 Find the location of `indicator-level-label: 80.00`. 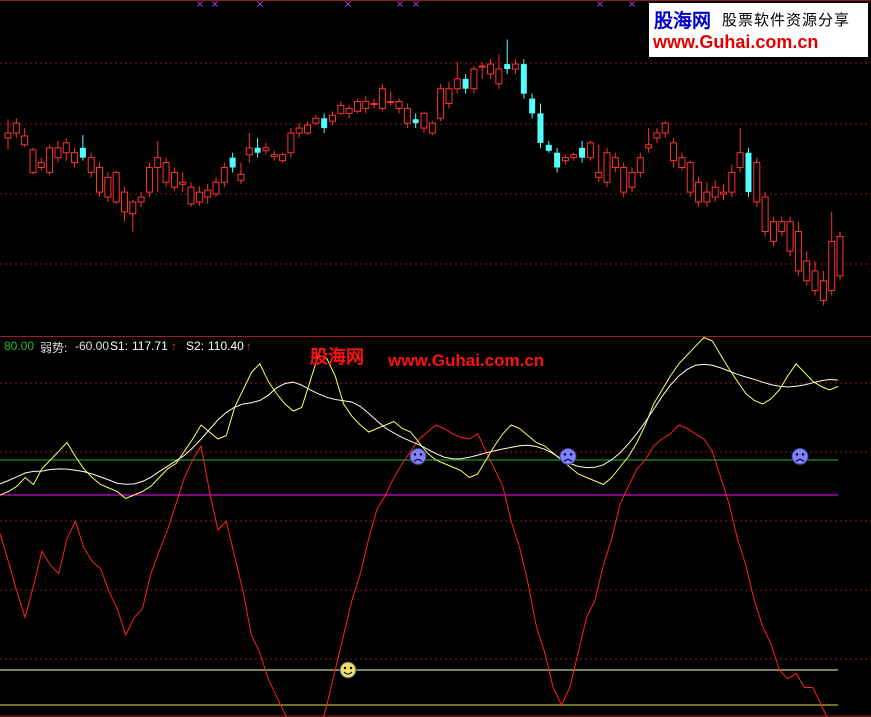

indicator-level-label: 80.00 is located at coordinates (19, 346).